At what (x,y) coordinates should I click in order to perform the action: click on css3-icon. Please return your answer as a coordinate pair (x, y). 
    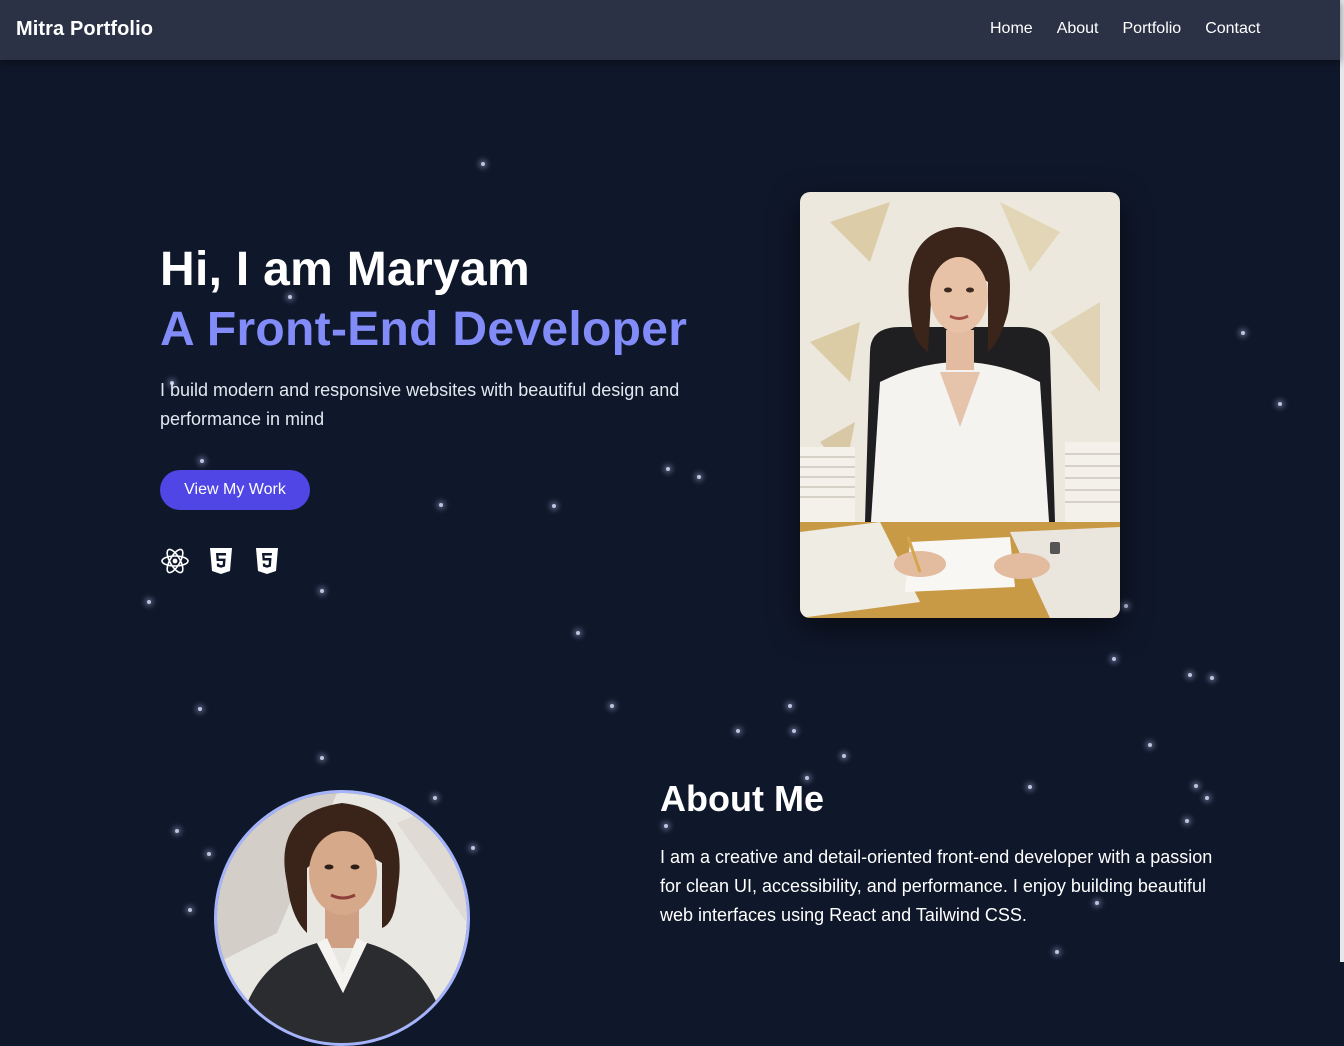
    Looking at the image, I should click on (267, 561).